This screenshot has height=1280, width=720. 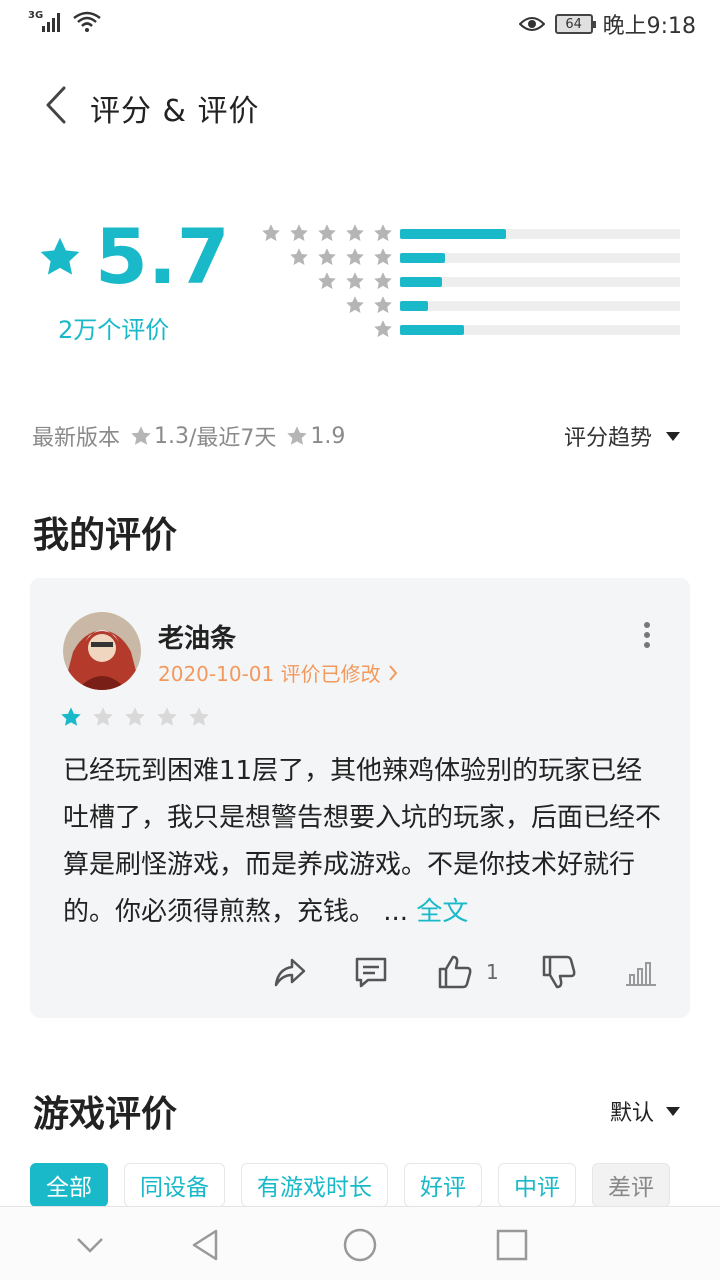 I want to click on dislike-button, so click(x=559, y=972).